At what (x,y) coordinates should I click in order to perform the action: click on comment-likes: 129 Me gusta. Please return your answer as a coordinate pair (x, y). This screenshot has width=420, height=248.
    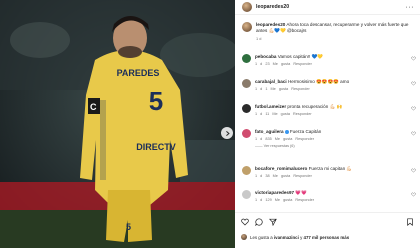
    Looking at the image, I should click on (278, 200).